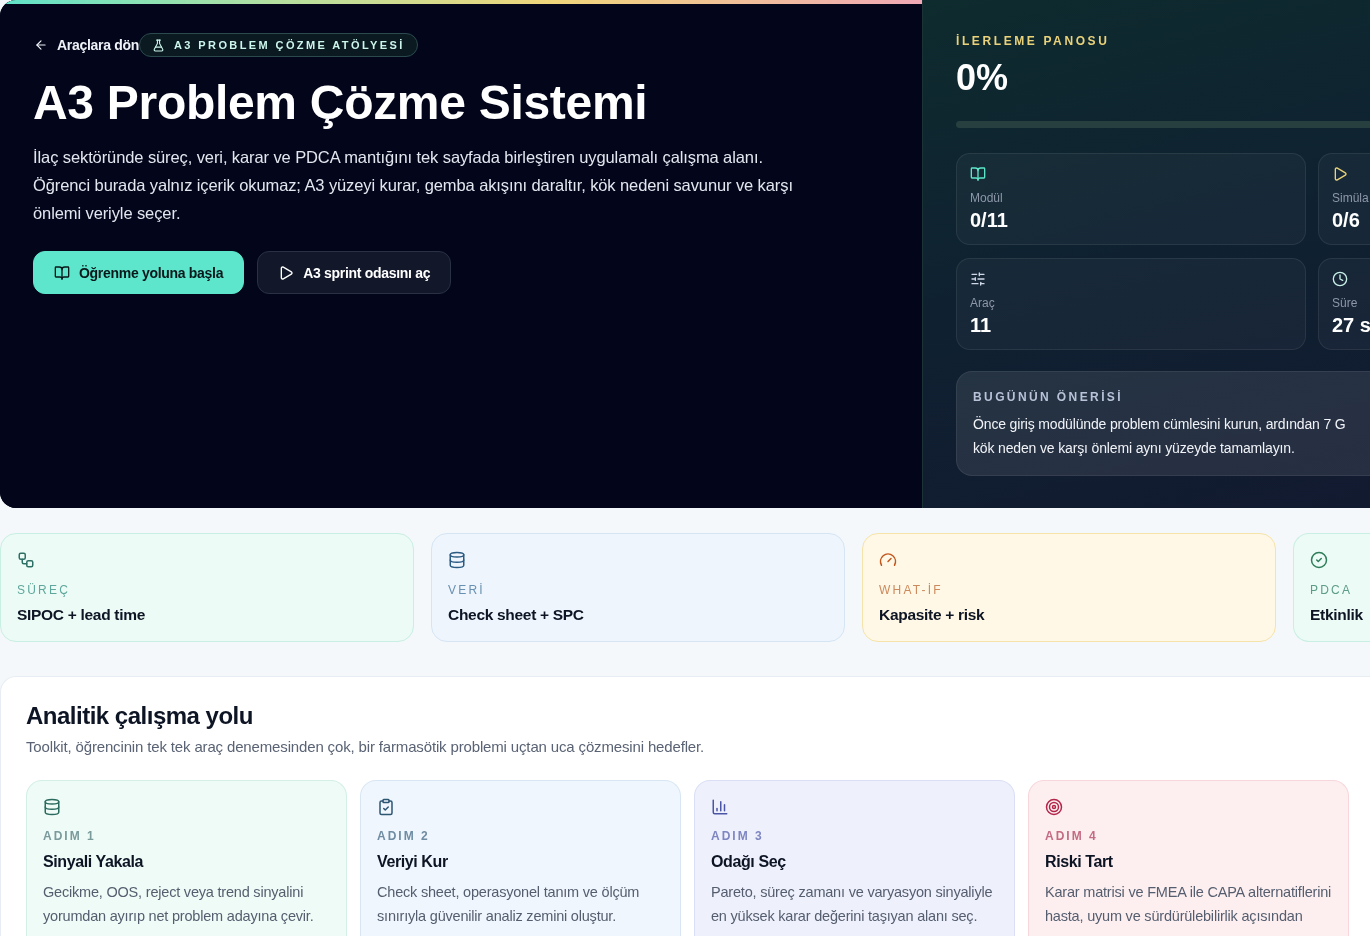  Describe the element at coordinates (26, 560) in the screenshot. I see `linked-squares-icon` at that location.